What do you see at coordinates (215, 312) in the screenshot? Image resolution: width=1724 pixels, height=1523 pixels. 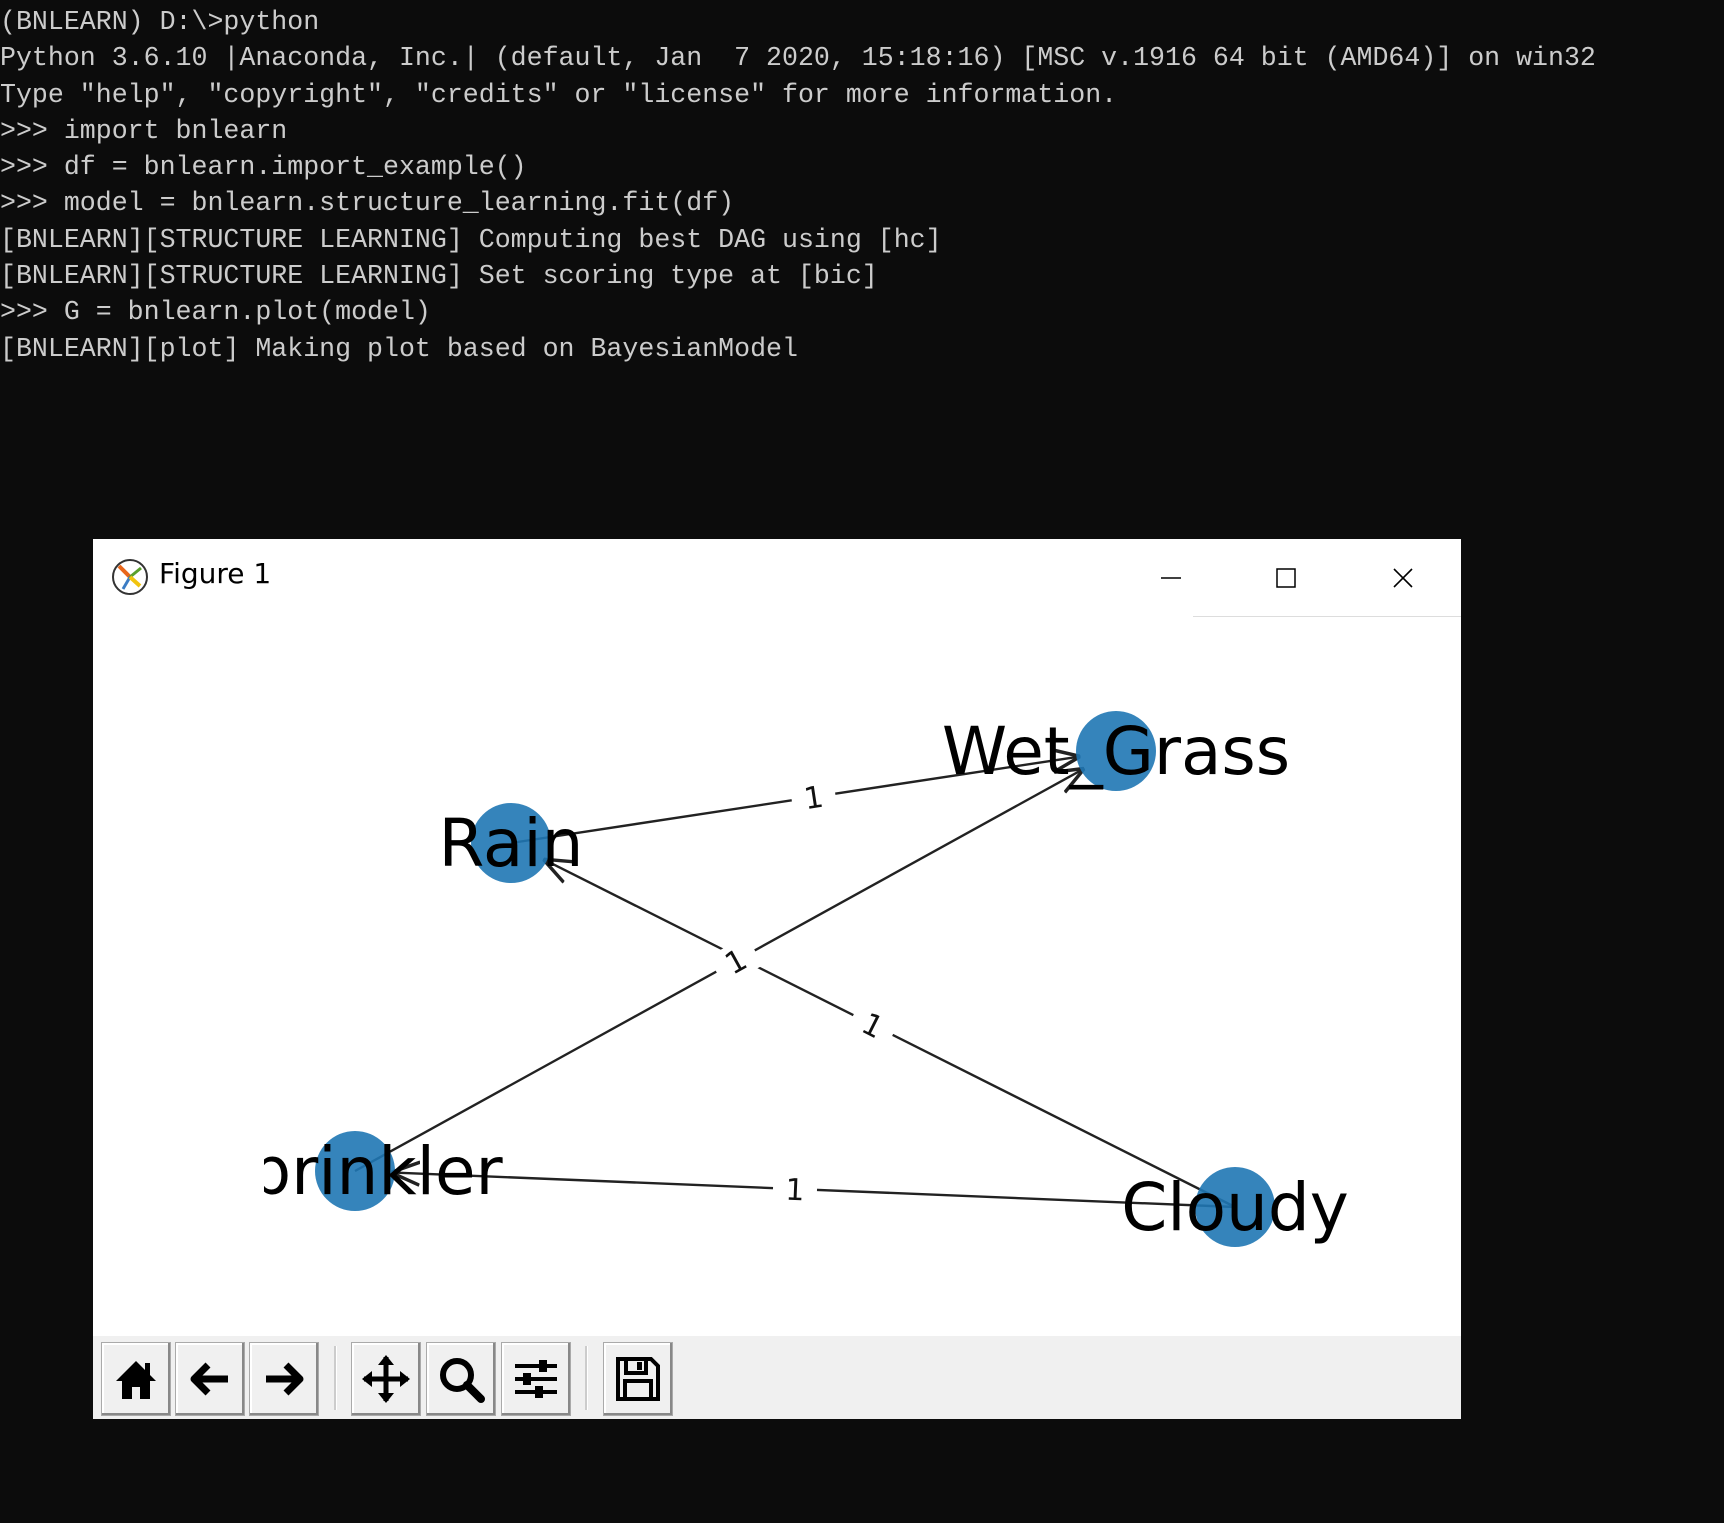 I see `terminal-line: >>> G = bnlearn.plot(model)` at bounding box center [215, 312].